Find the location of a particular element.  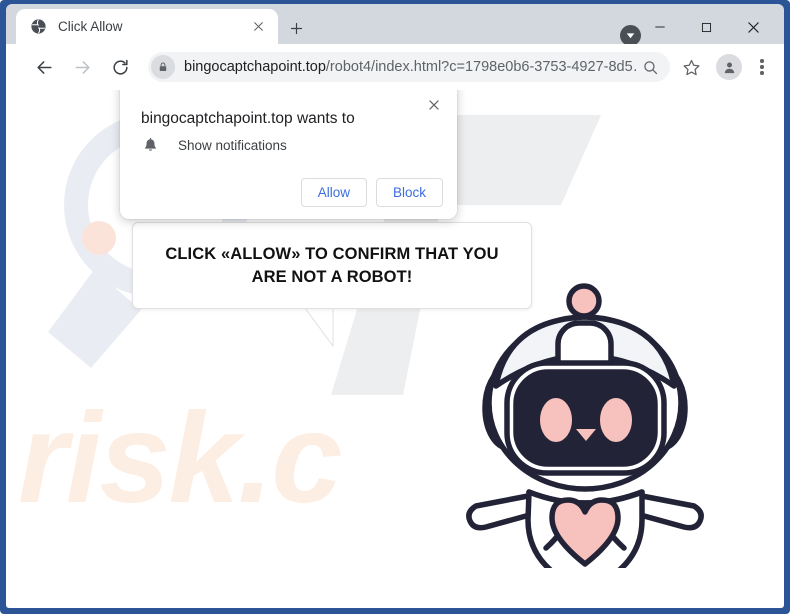

tab-close-icon is located at coordinates (258, 27).